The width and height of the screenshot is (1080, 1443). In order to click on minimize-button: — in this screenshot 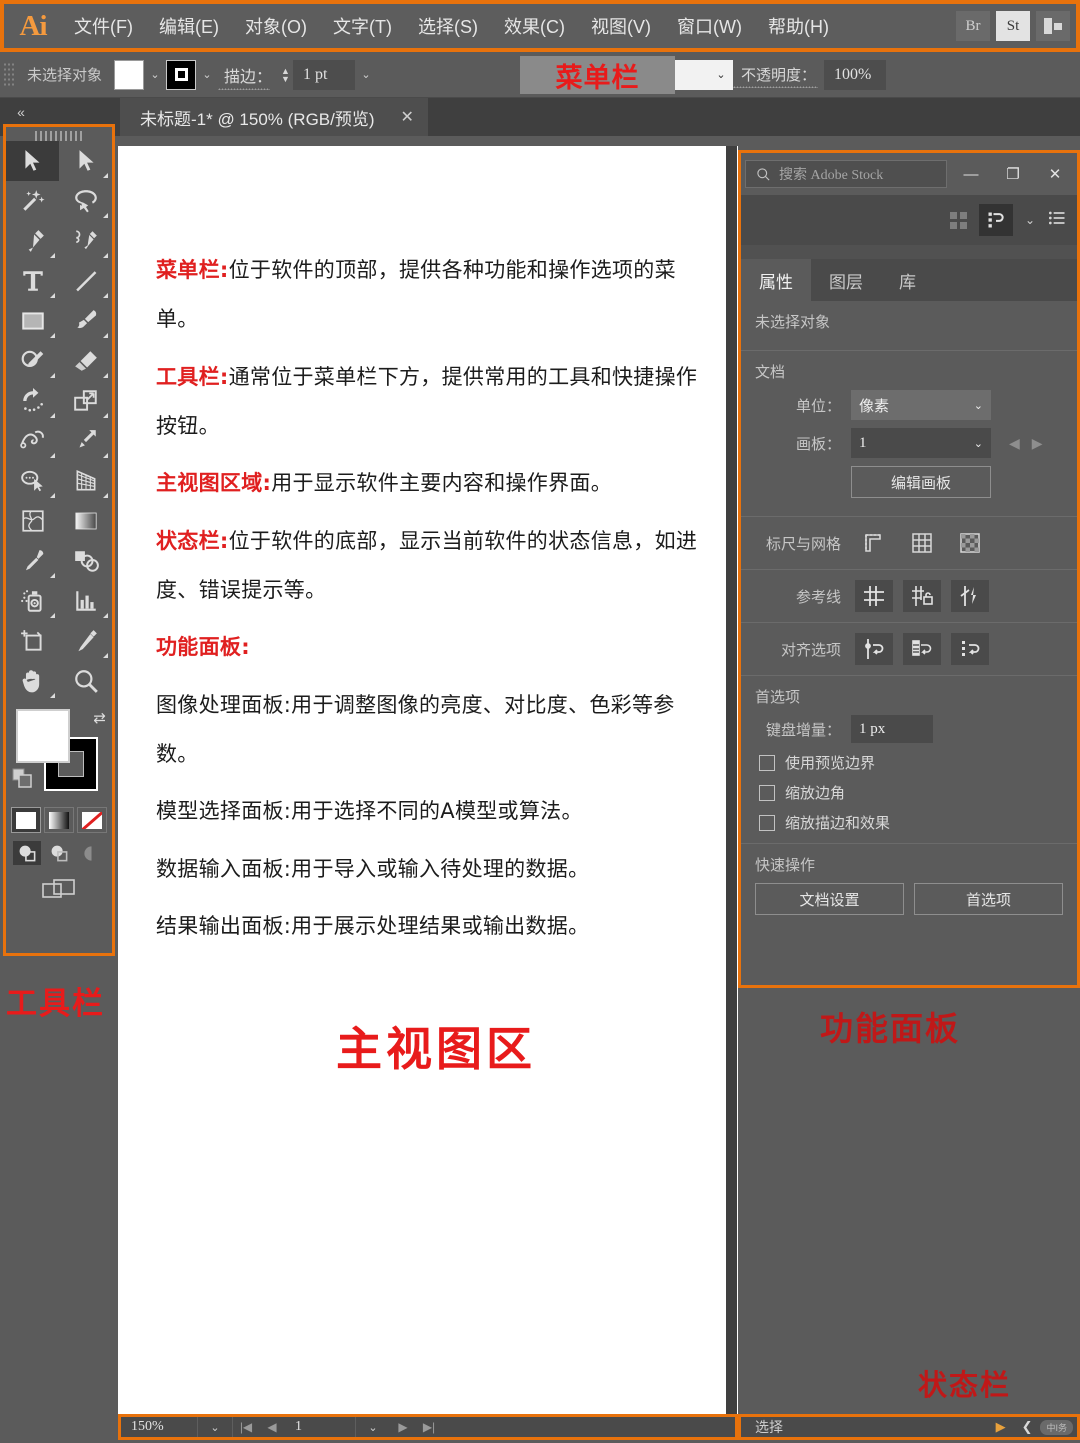, I will do `click(971, 174)`.